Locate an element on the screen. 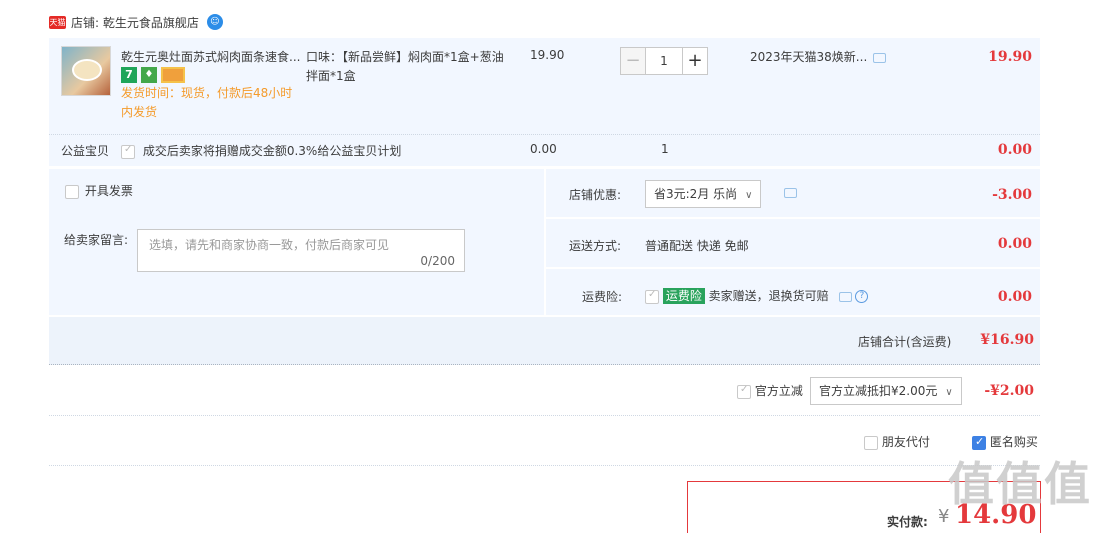 The height and width of the screenshot is (533, 1096). tmall-icon: 天猫 is located at coordinates (57, 22).